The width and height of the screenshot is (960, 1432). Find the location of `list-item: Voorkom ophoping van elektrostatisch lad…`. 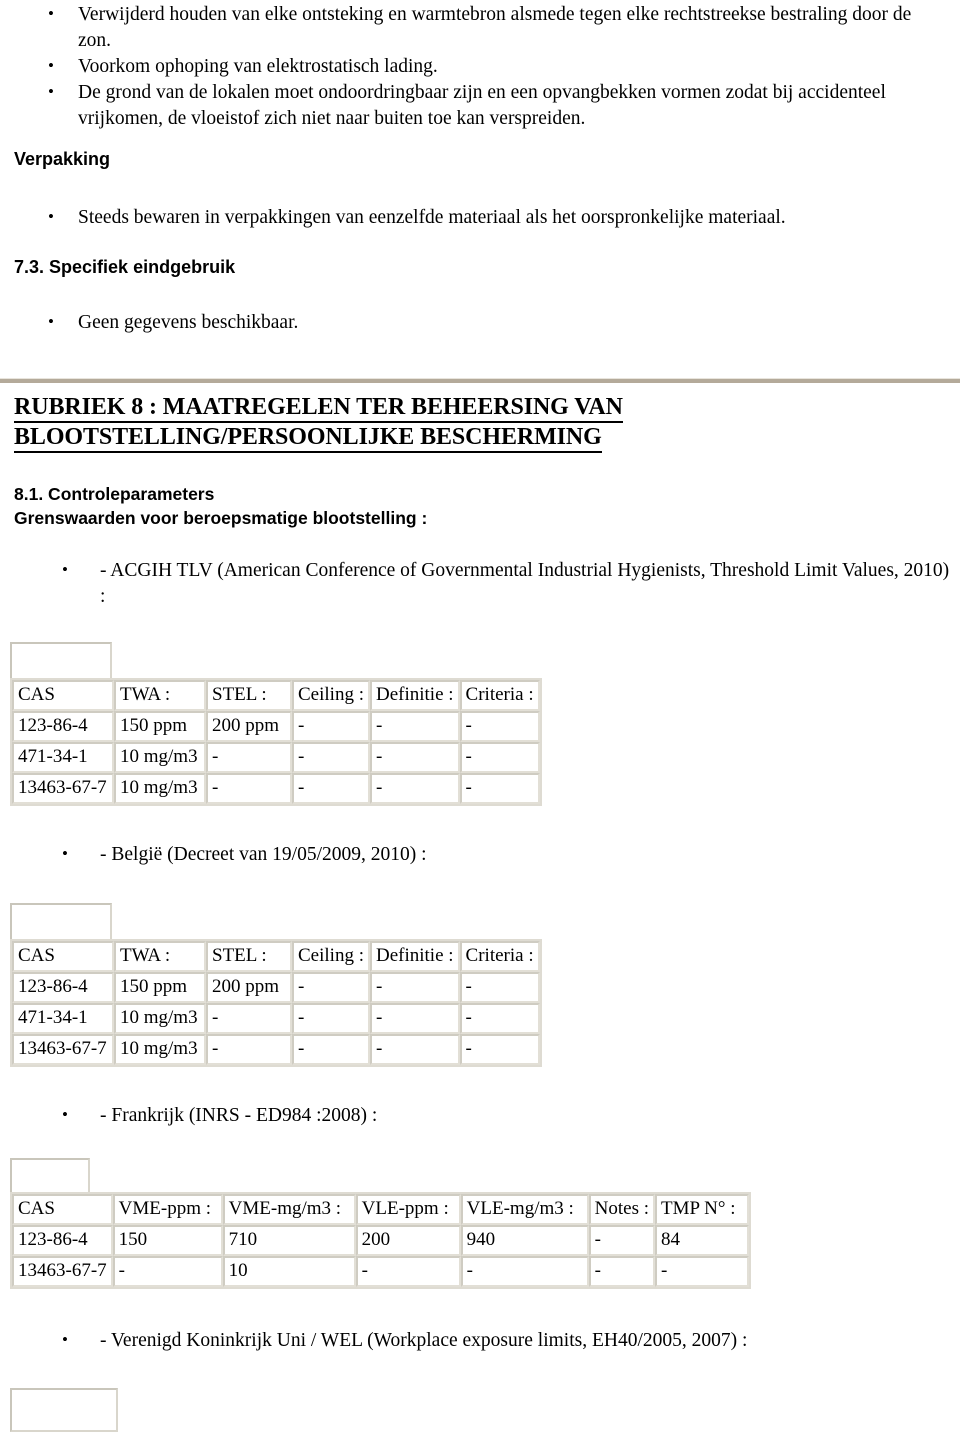

list-item: Voorkom ophoping van elektrostatisch lad… is located at coordinates (474, 66).